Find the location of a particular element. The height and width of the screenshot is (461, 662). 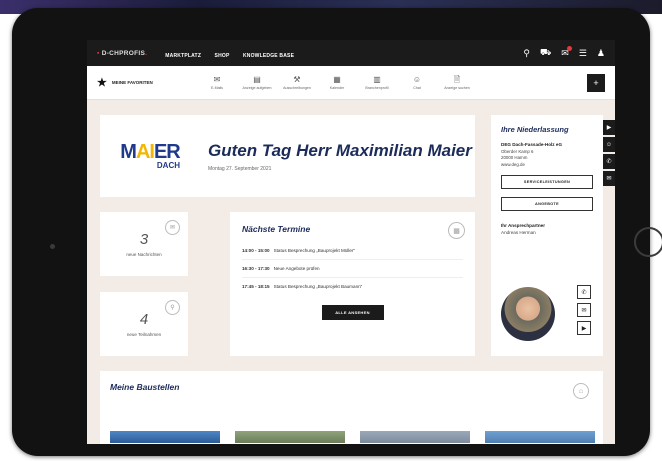

shortcut-ausschreibungen: ⚒ Ausschreibungen is located at coordinates (297, 82).